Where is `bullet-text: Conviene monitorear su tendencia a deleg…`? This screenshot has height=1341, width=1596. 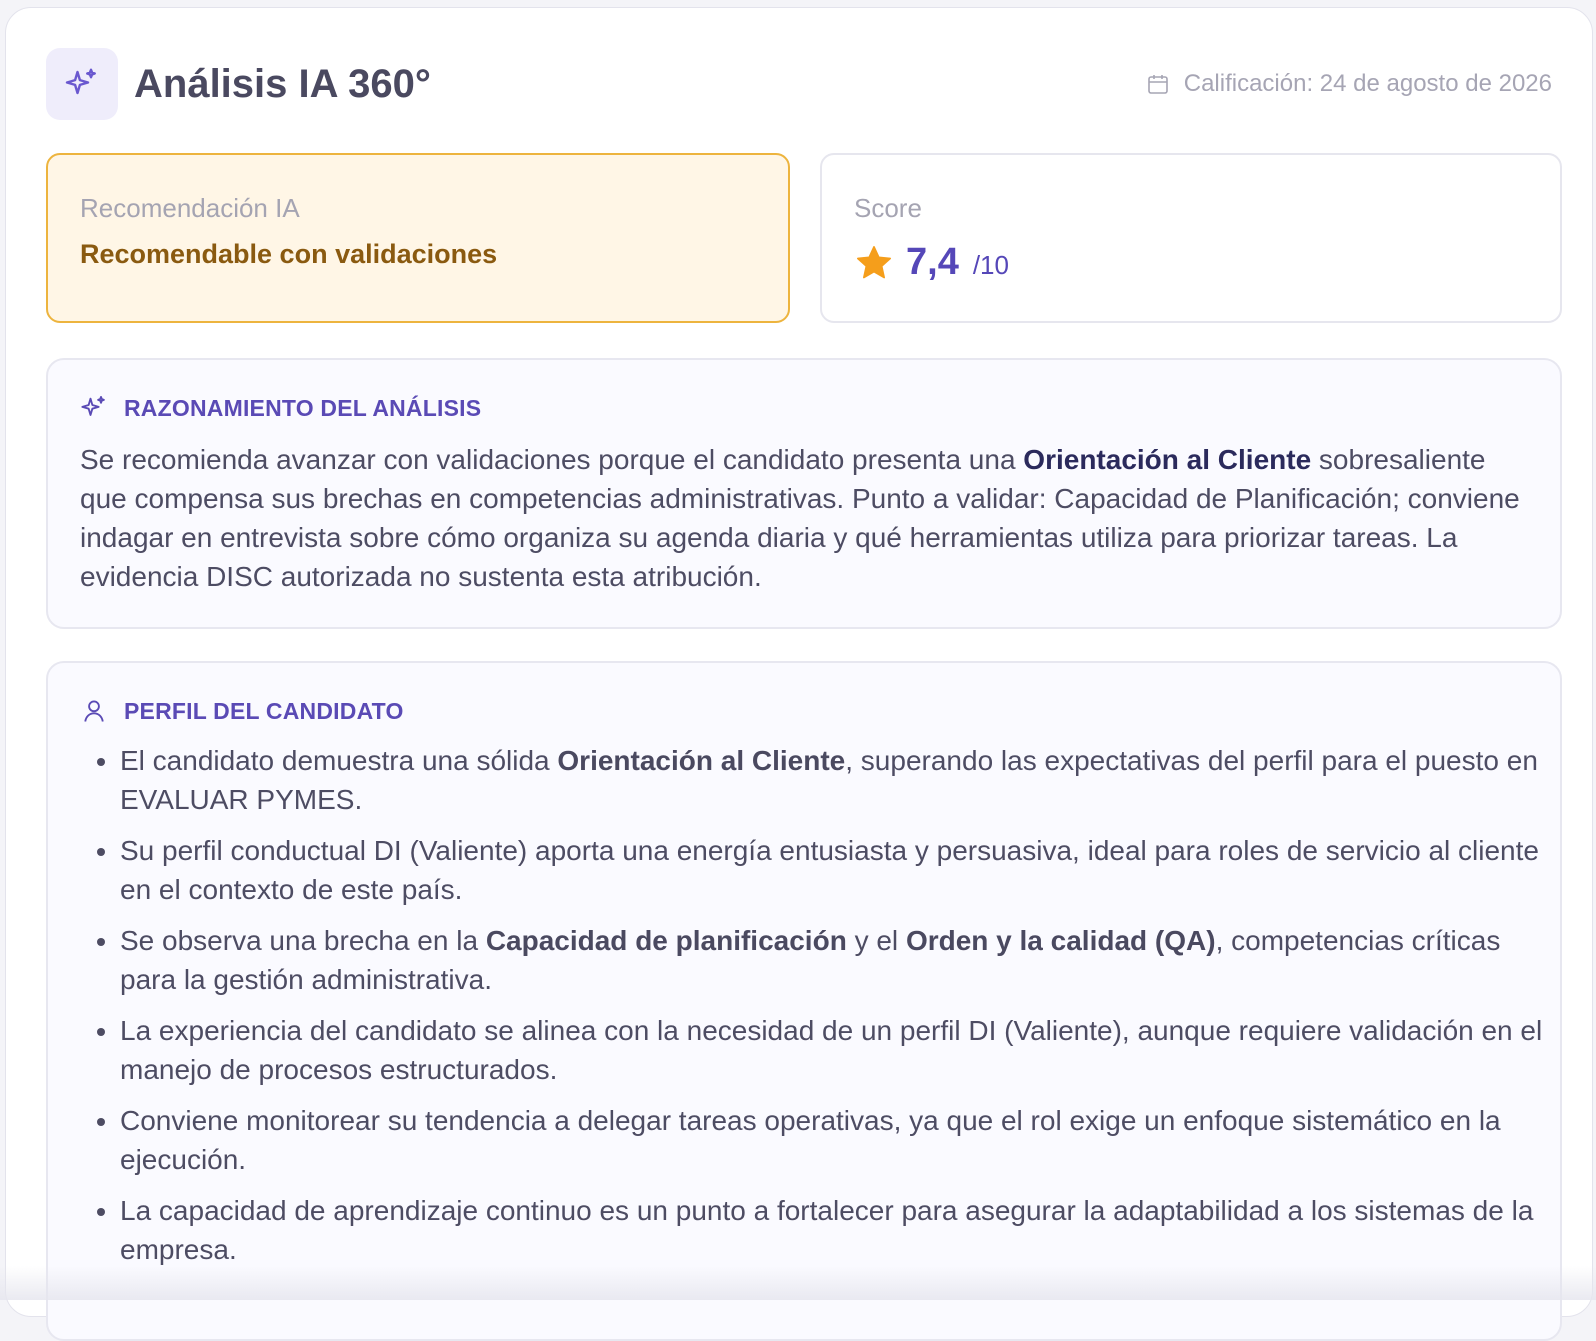 bullet-text: Conviene monitorear su tendencia a deleg… is located at coordinates (810, 1140).